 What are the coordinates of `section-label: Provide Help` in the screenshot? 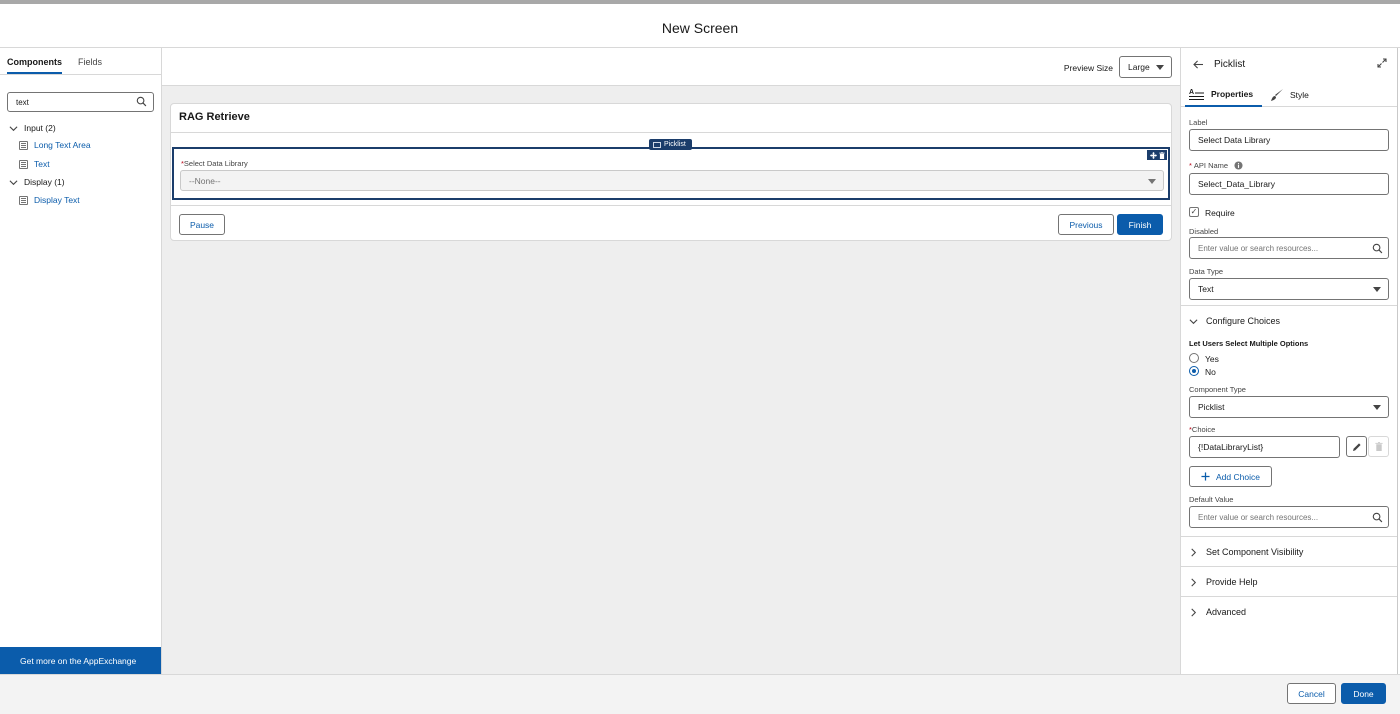 It's located at (1232, 582).